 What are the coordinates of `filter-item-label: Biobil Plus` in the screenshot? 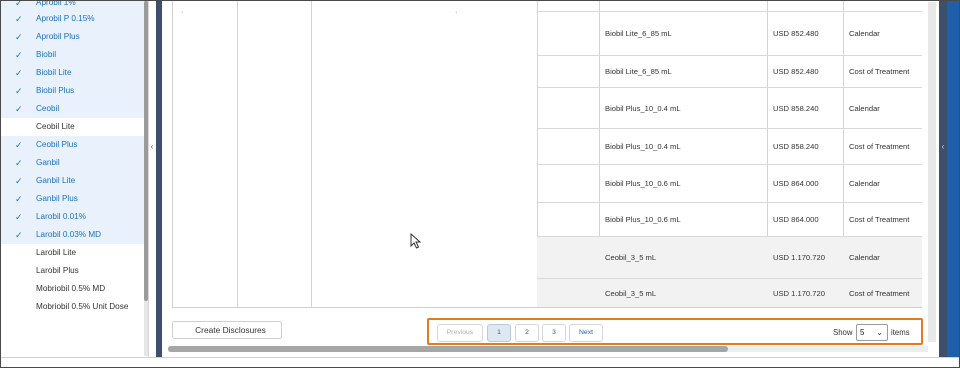 It's located at (55, 90).